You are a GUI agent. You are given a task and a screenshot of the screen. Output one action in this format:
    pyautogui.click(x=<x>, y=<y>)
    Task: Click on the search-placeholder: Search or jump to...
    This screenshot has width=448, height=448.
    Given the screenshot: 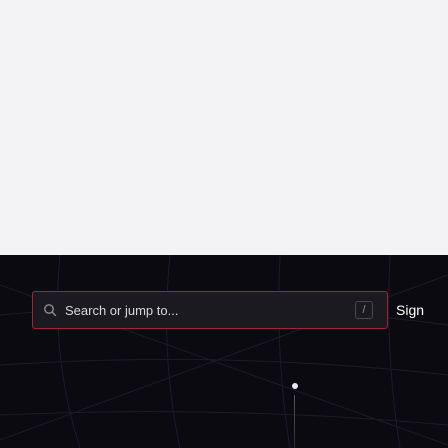 What is the action you would take?
    pyautogui.click(x=122, y=310)
    